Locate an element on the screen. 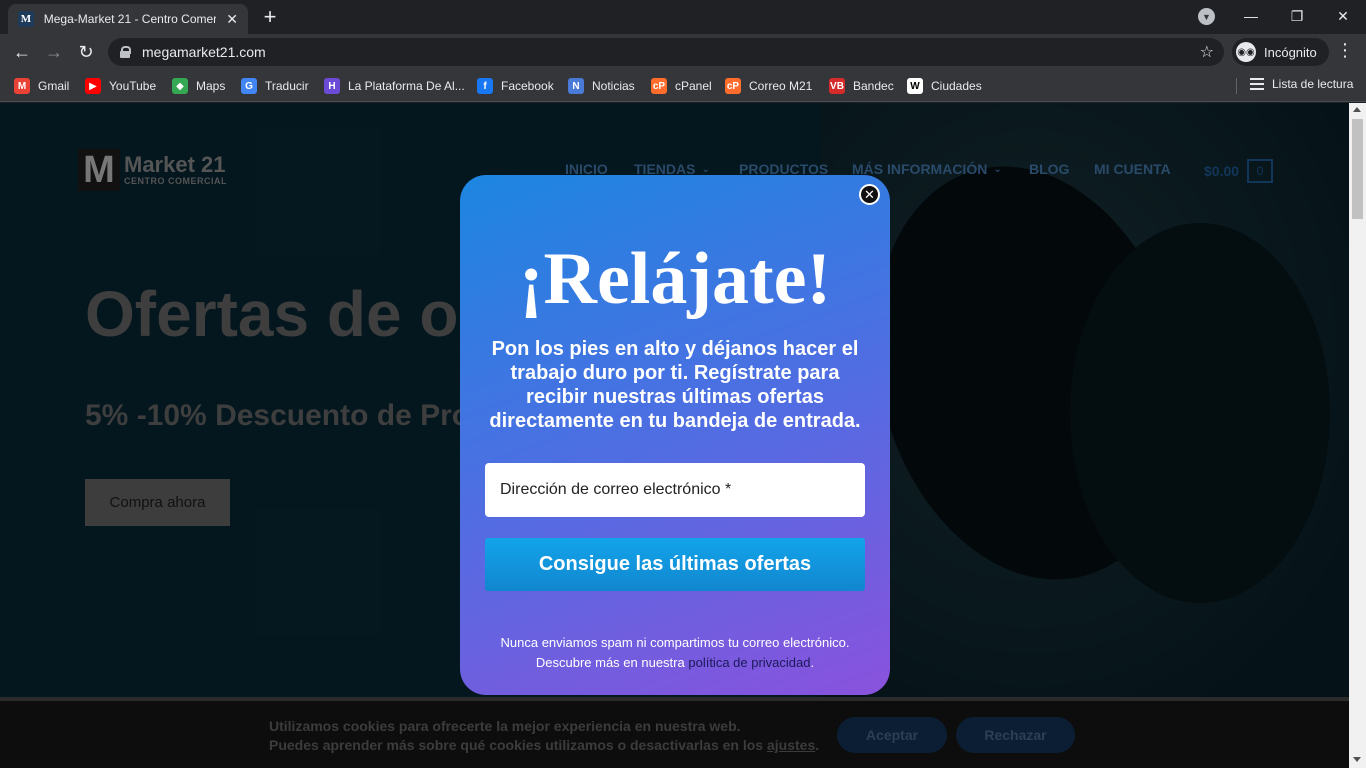 This screenshot has height=768, width=1366. wikipedia-icon: W is located at coordinates (915, 86).